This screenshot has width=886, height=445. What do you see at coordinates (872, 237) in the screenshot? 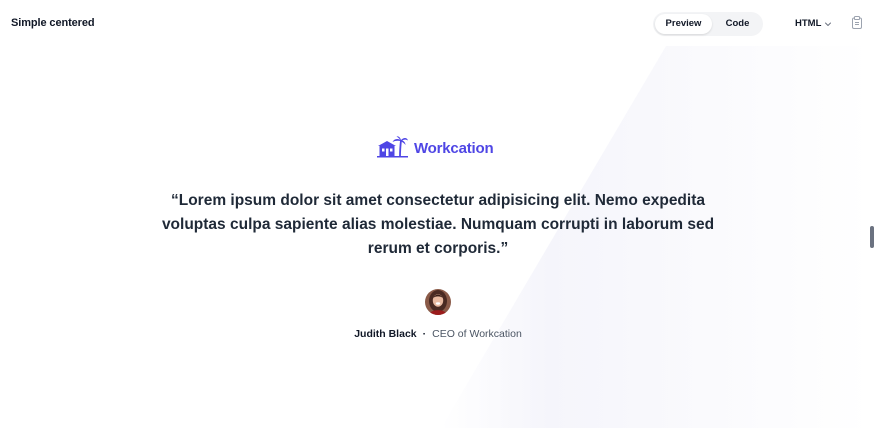
I see `resize-handle` at bounding box center [872, 237].